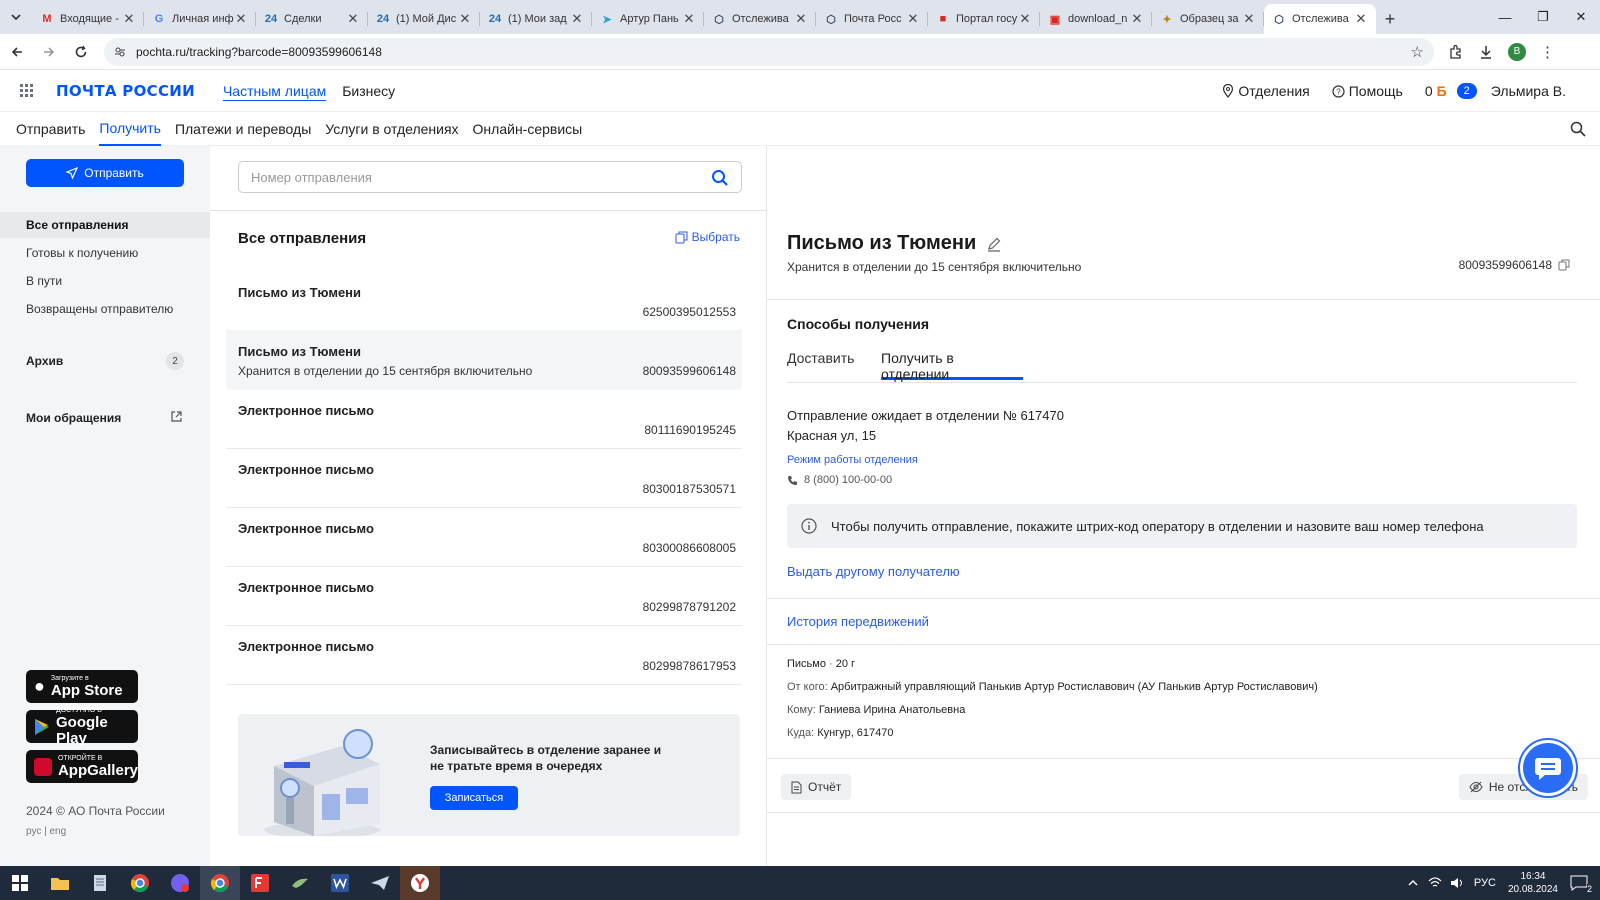 The image size is (1600, 900). I want to click on chrome-active-icon, so click(220, 883).